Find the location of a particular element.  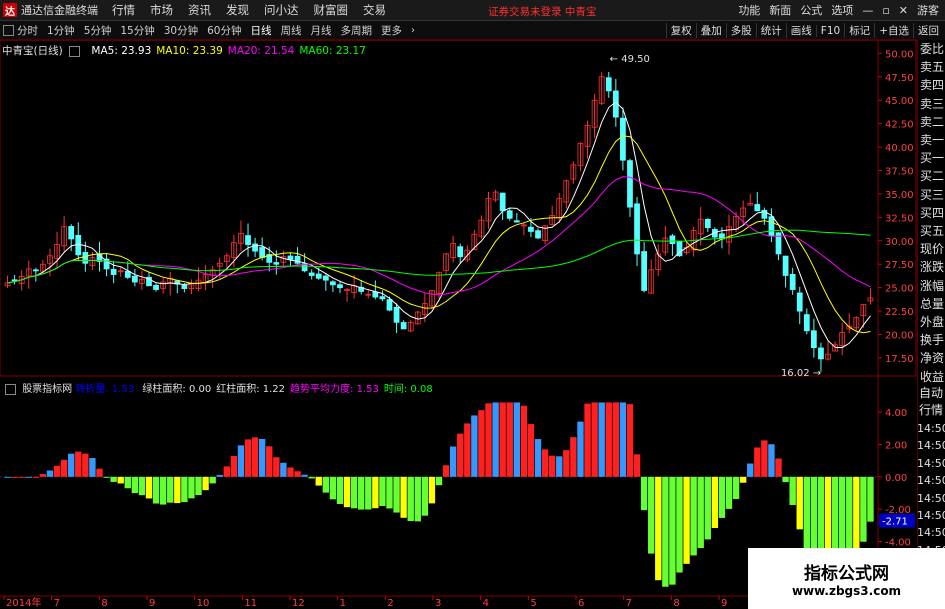

menu-options: 选项 is located at coordinates (842, 10).